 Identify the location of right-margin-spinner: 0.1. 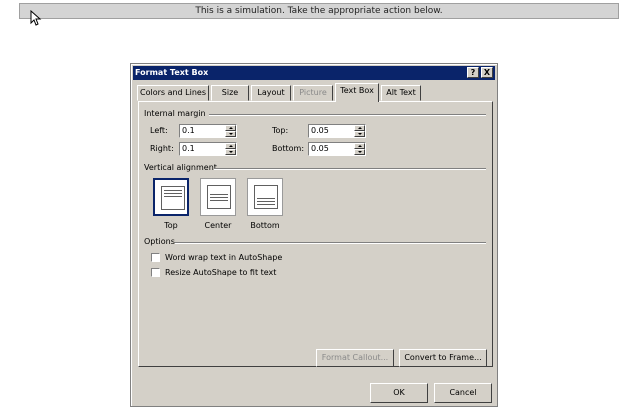
(208, 149).